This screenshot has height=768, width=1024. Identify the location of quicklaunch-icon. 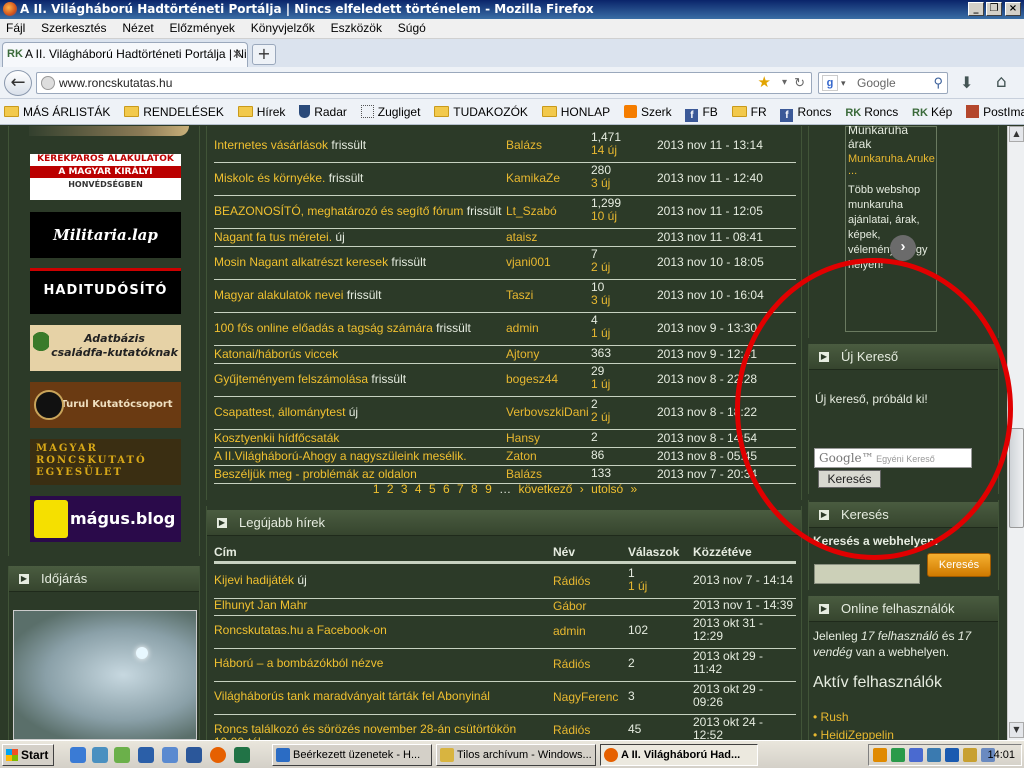
(122, 755).